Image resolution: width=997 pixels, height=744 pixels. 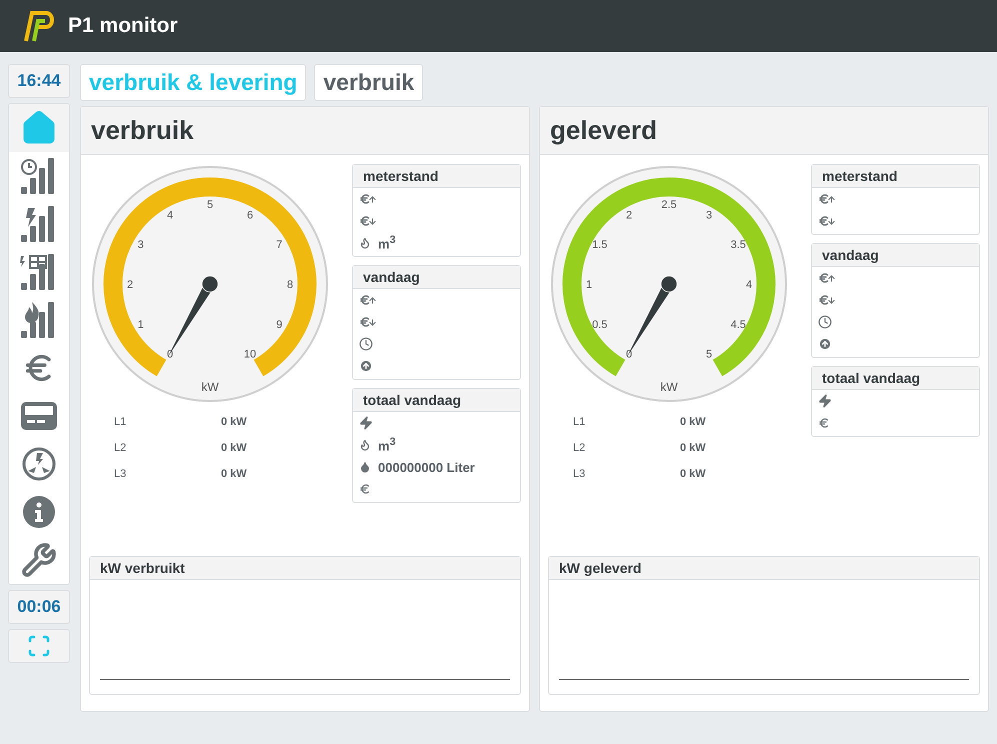 What do you see at coordinates (600, 325) in the screenshot?
I see `gauge-tick-label: 0.5` at bounding box center [600, 325].